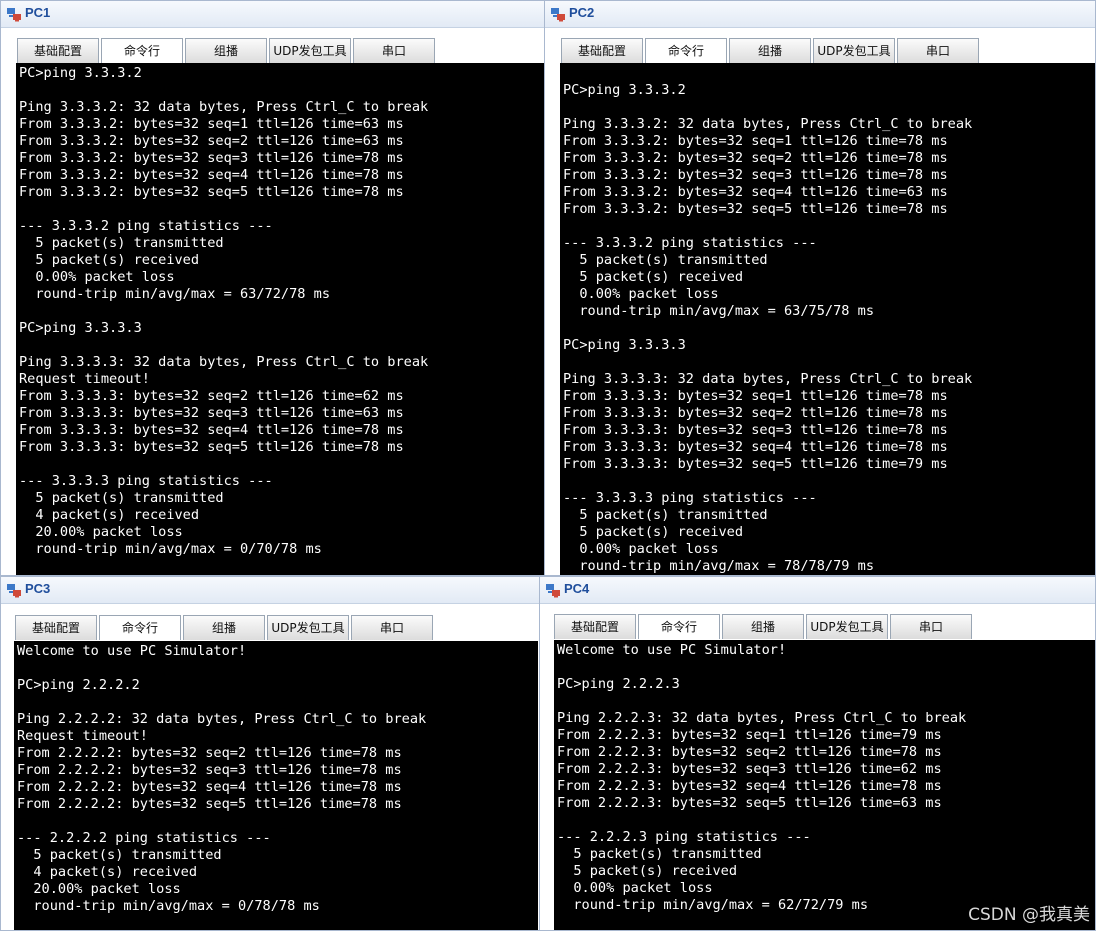  What do you see at coordinates (817, 590) in the screenshot?
I see `pc4-titlebar: PC4` at bounding box center [817, 590].